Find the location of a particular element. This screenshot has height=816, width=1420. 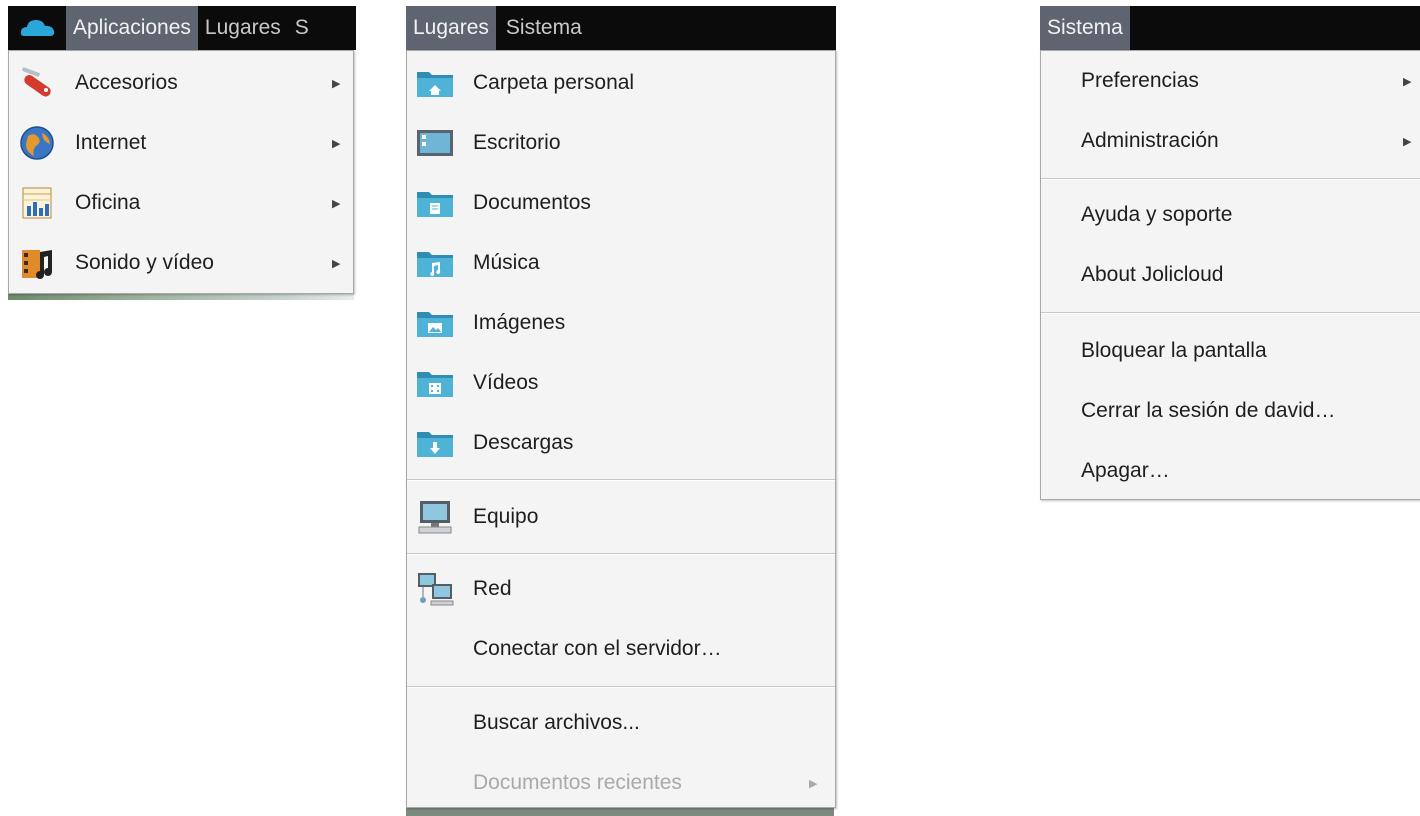

menu-item-label: Bloquear la pantalla is located at coordinates (1174, 350).